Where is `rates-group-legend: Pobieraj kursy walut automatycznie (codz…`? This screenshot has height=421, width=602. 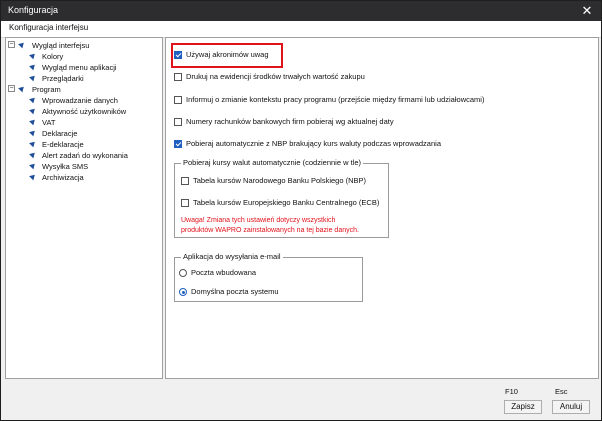
rates-group-legend: Pobieraj kursy walut automatycznie (codz… is located at coordinates (272, 162).